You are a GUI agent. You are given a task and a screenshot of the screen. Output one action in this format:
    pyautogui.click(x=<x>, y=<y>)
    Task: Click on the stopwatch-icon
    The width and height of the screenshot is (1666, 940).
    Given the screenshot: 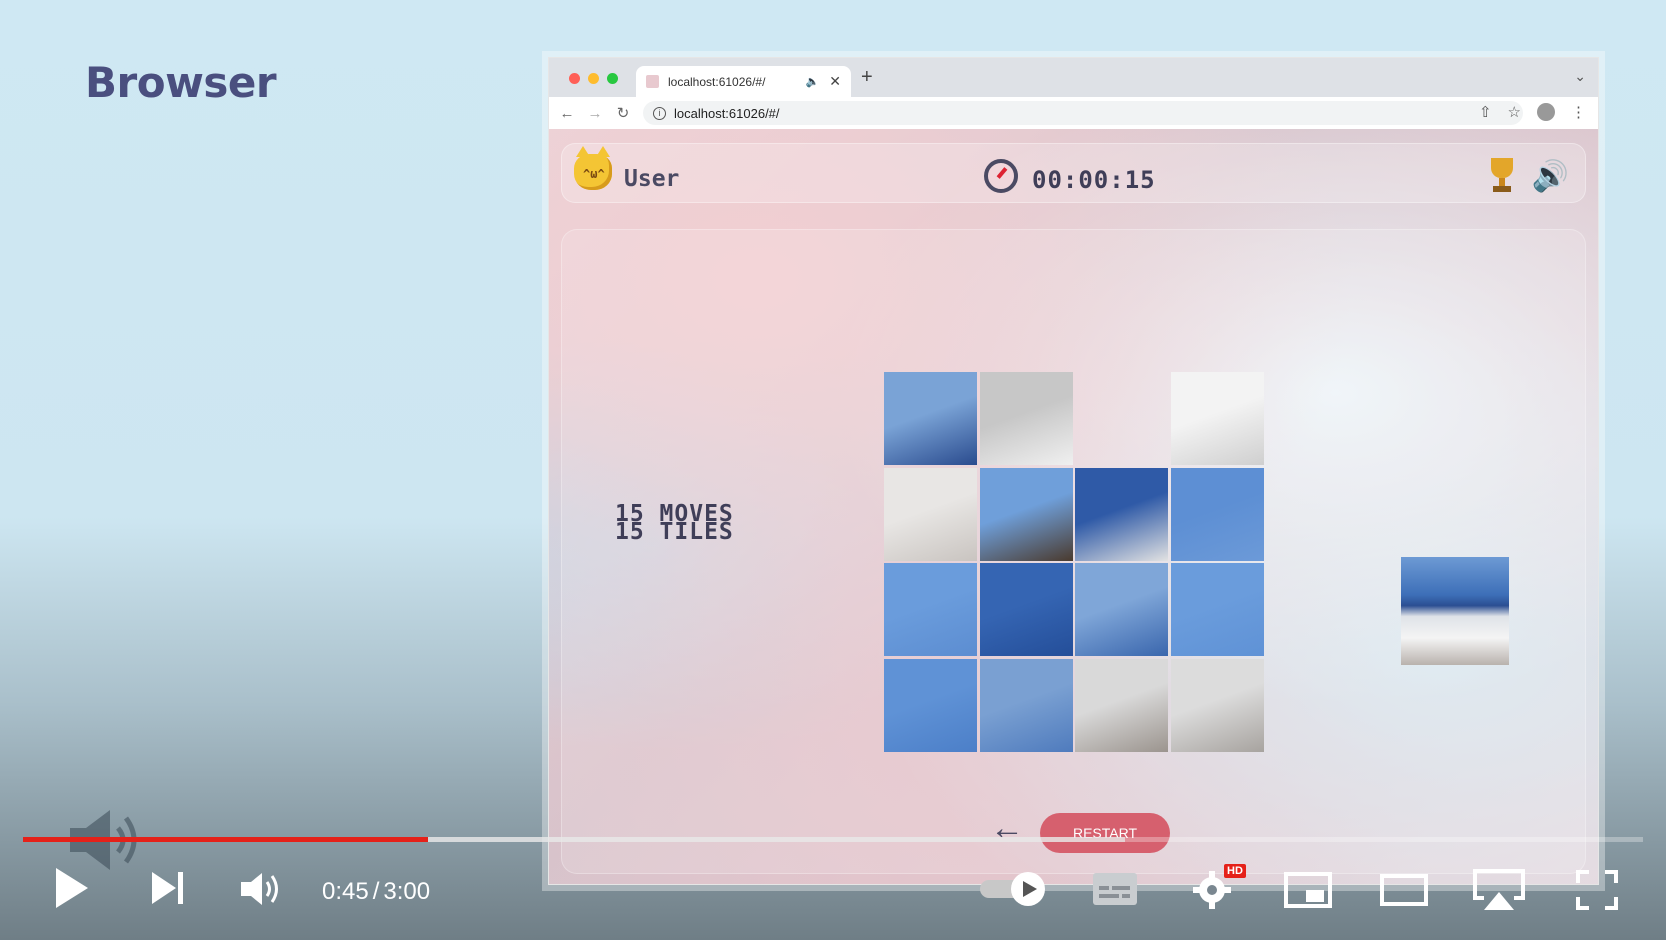 What is the action you would take?
    pyautogui.click(x=1001, y=176)
    